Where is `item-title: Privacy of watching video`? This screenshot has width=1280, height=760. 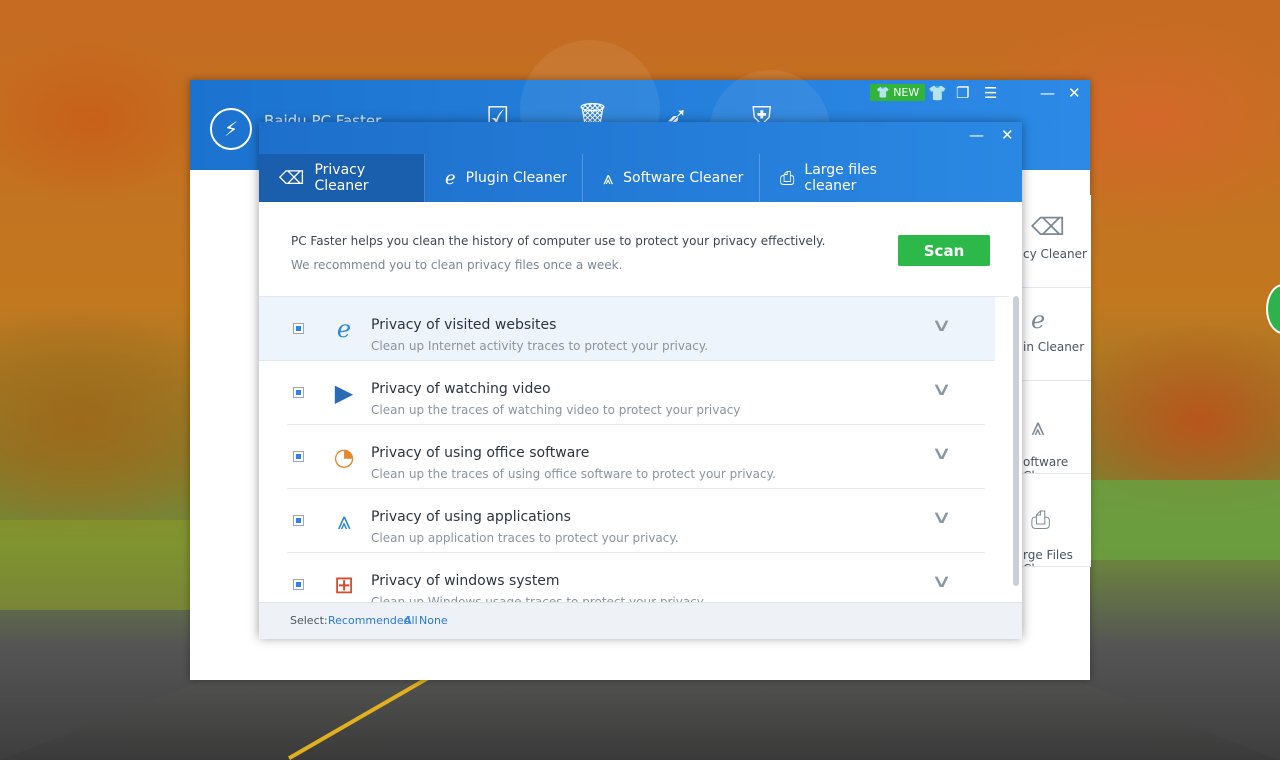 item-title: Privacy of watching video is located at coordinates (461, 389).